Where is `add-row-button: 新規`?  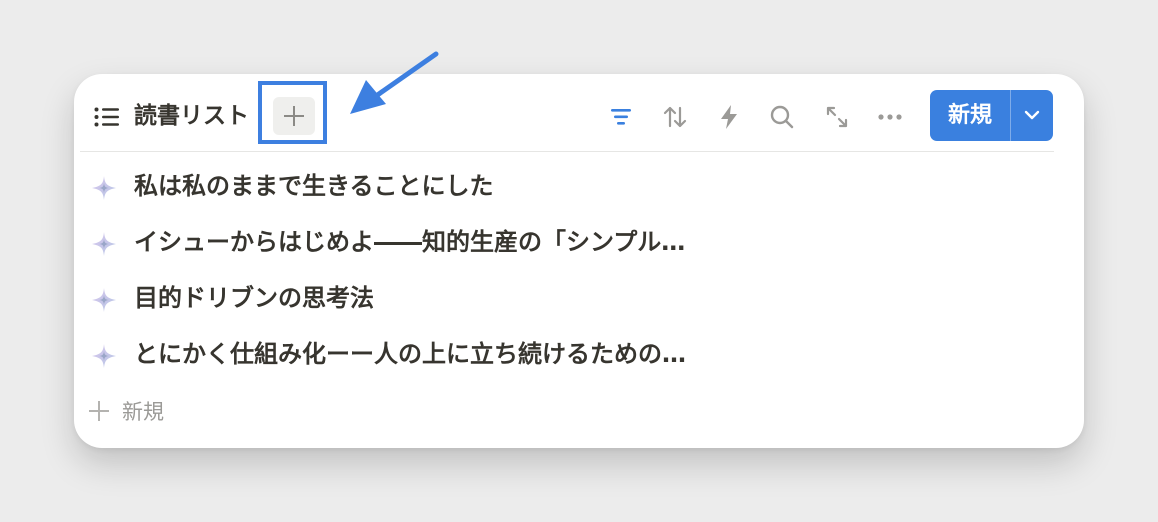 add-row-button: 新規 is located at coordinates (224, 412).